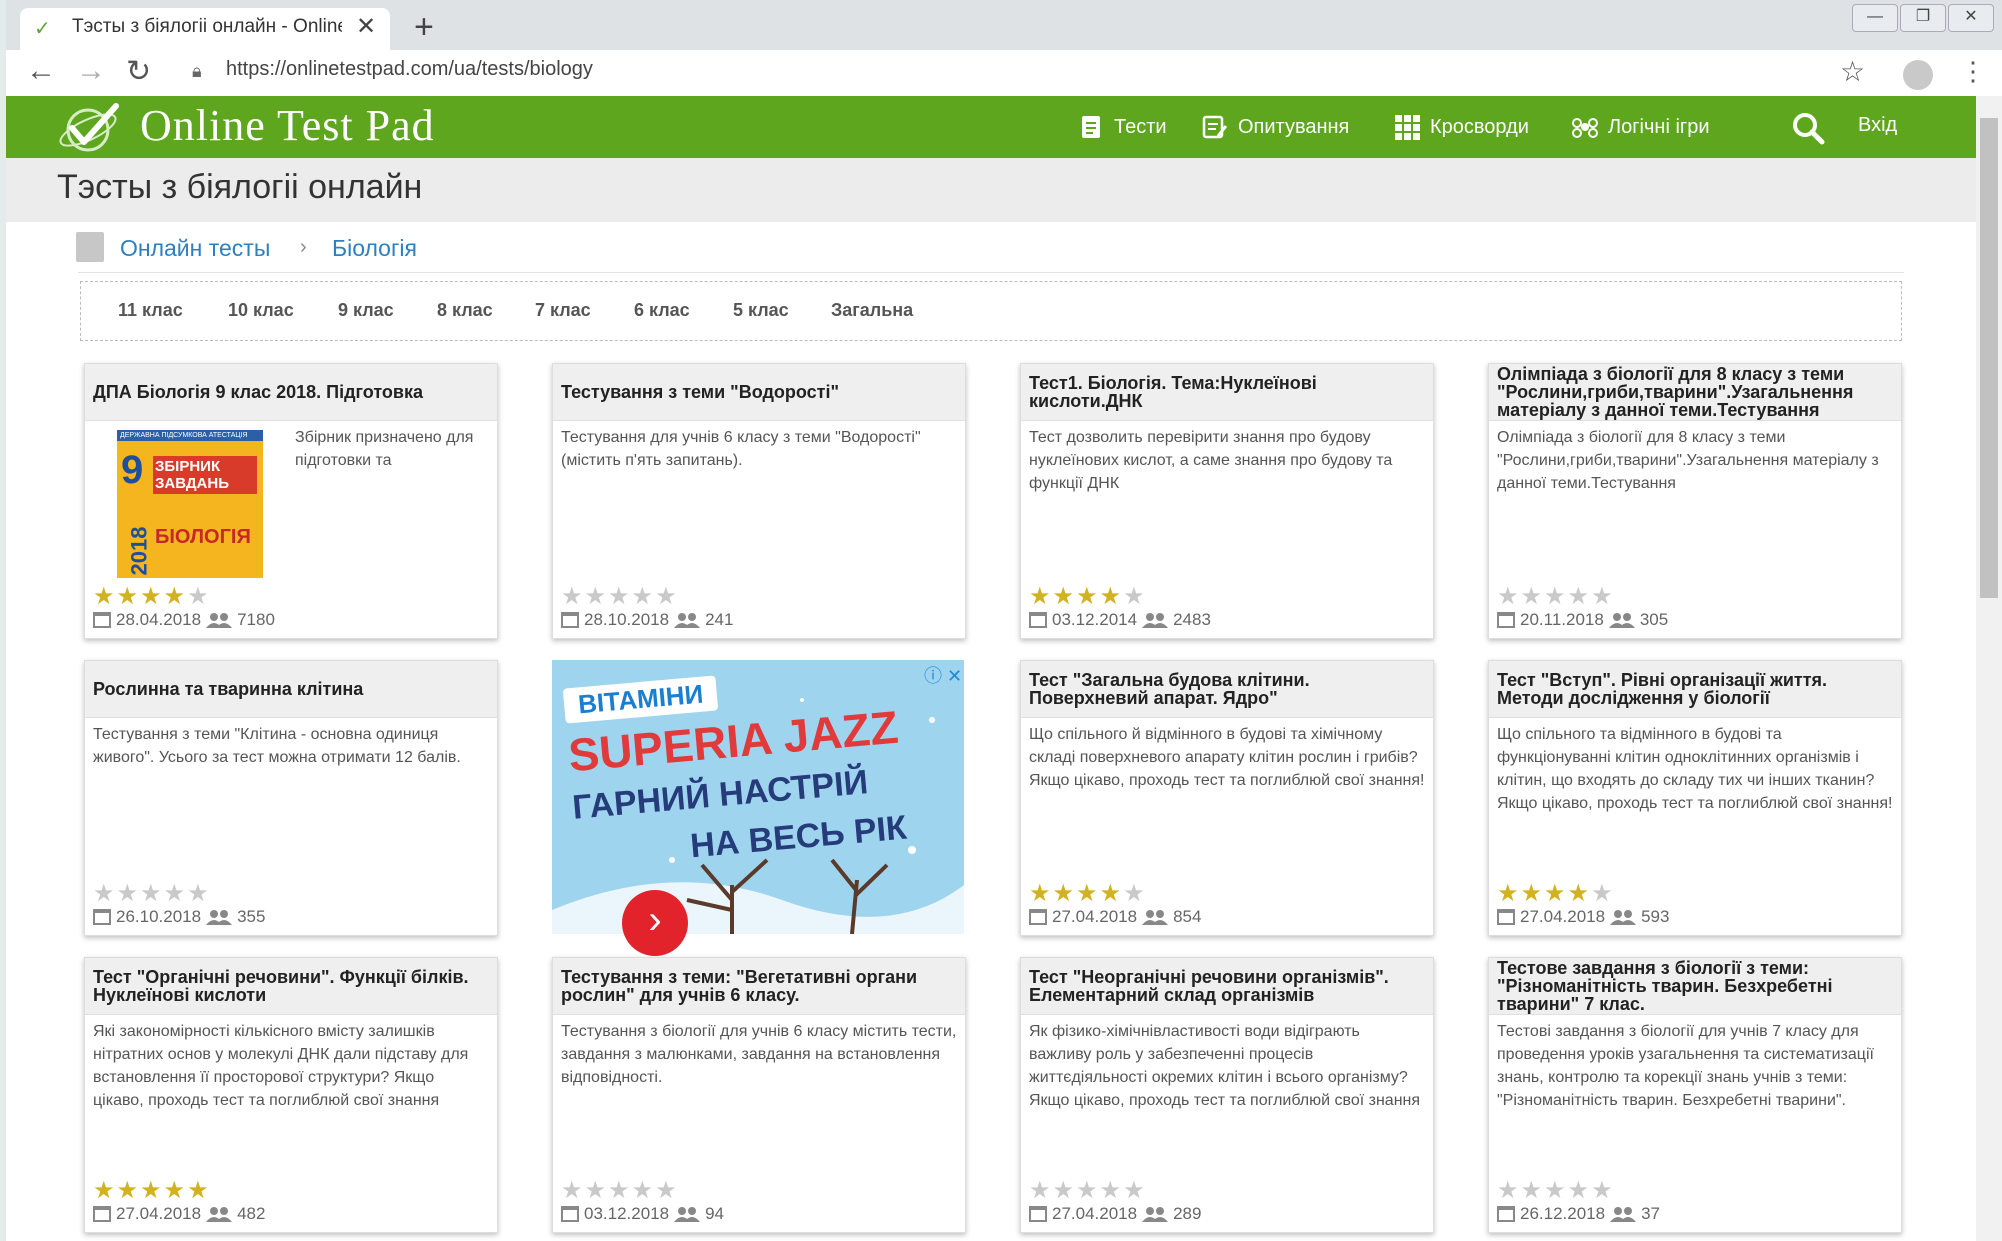 The image size is (2002, 1241). What do you see at coordinates (366, 26) in the screenshot?
I see `tab-close-icon: ✕` at bounding box center [366, 26].